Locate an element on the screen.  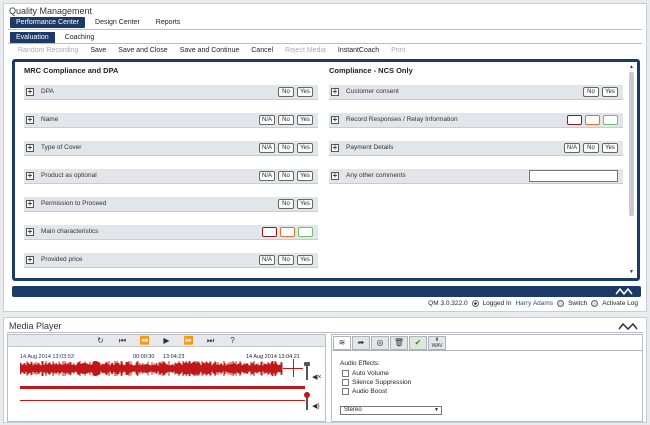
tab-performance-center: Performance Center is located at coordinates (48, 22).